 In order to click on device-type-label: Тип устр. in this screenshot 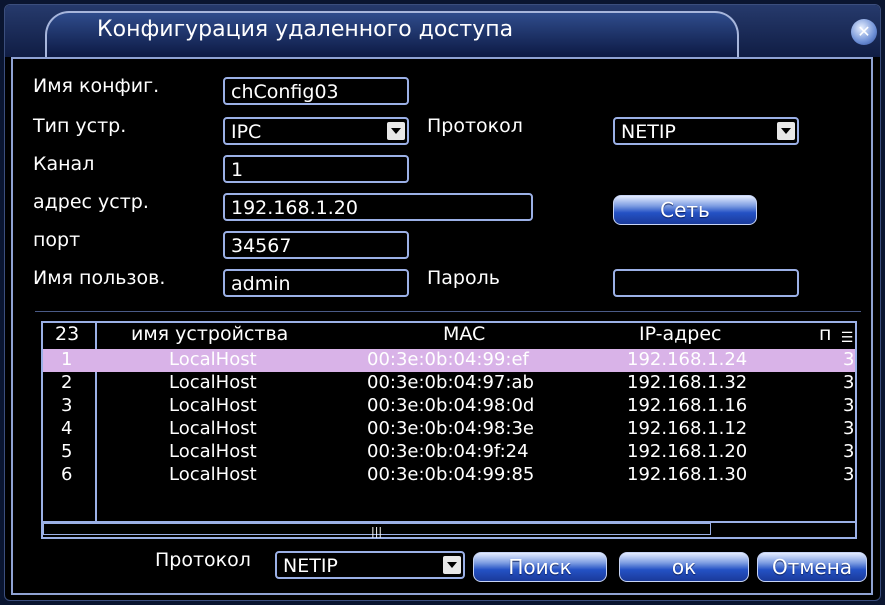, I will do `click(80, 126)`.